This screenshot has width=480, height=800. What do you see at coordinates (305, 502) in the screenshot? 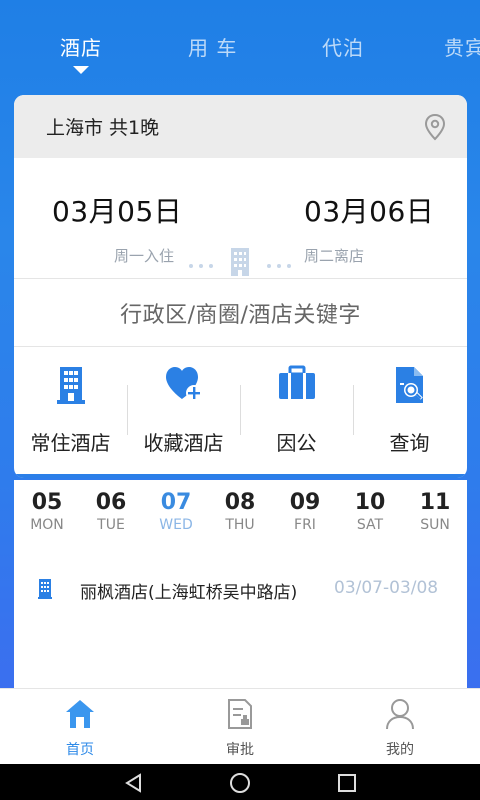
I see `day-number: 09` at bounding box center [305, 502].